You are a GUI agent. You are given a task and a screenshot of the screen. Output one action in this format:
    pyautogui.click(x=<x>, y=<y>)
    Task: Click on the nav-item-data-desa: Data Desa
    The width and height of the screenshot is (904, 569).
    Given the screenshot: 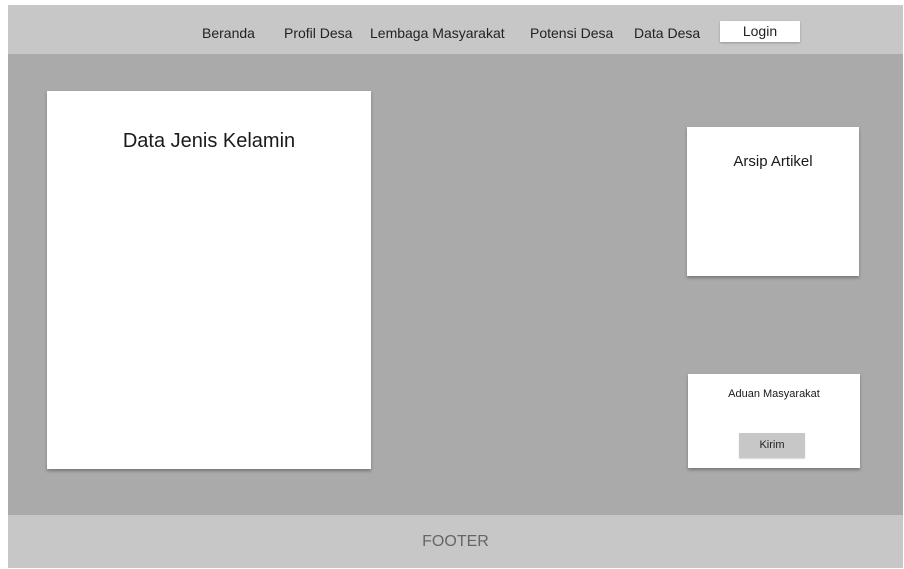 What is the action you would take?
    pyautogui.click(x=667, y=33)
    